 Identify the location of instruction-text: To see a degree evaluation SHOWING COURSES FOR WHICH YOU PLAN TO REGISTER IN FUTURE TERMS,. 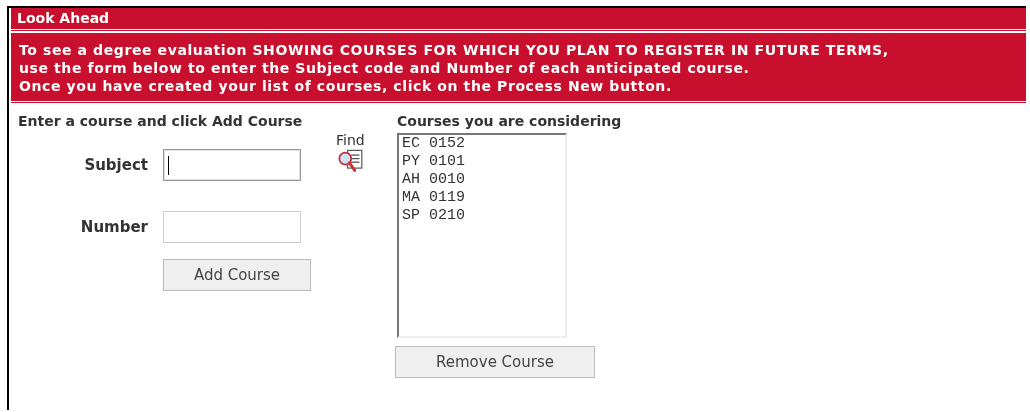
(454, 50).